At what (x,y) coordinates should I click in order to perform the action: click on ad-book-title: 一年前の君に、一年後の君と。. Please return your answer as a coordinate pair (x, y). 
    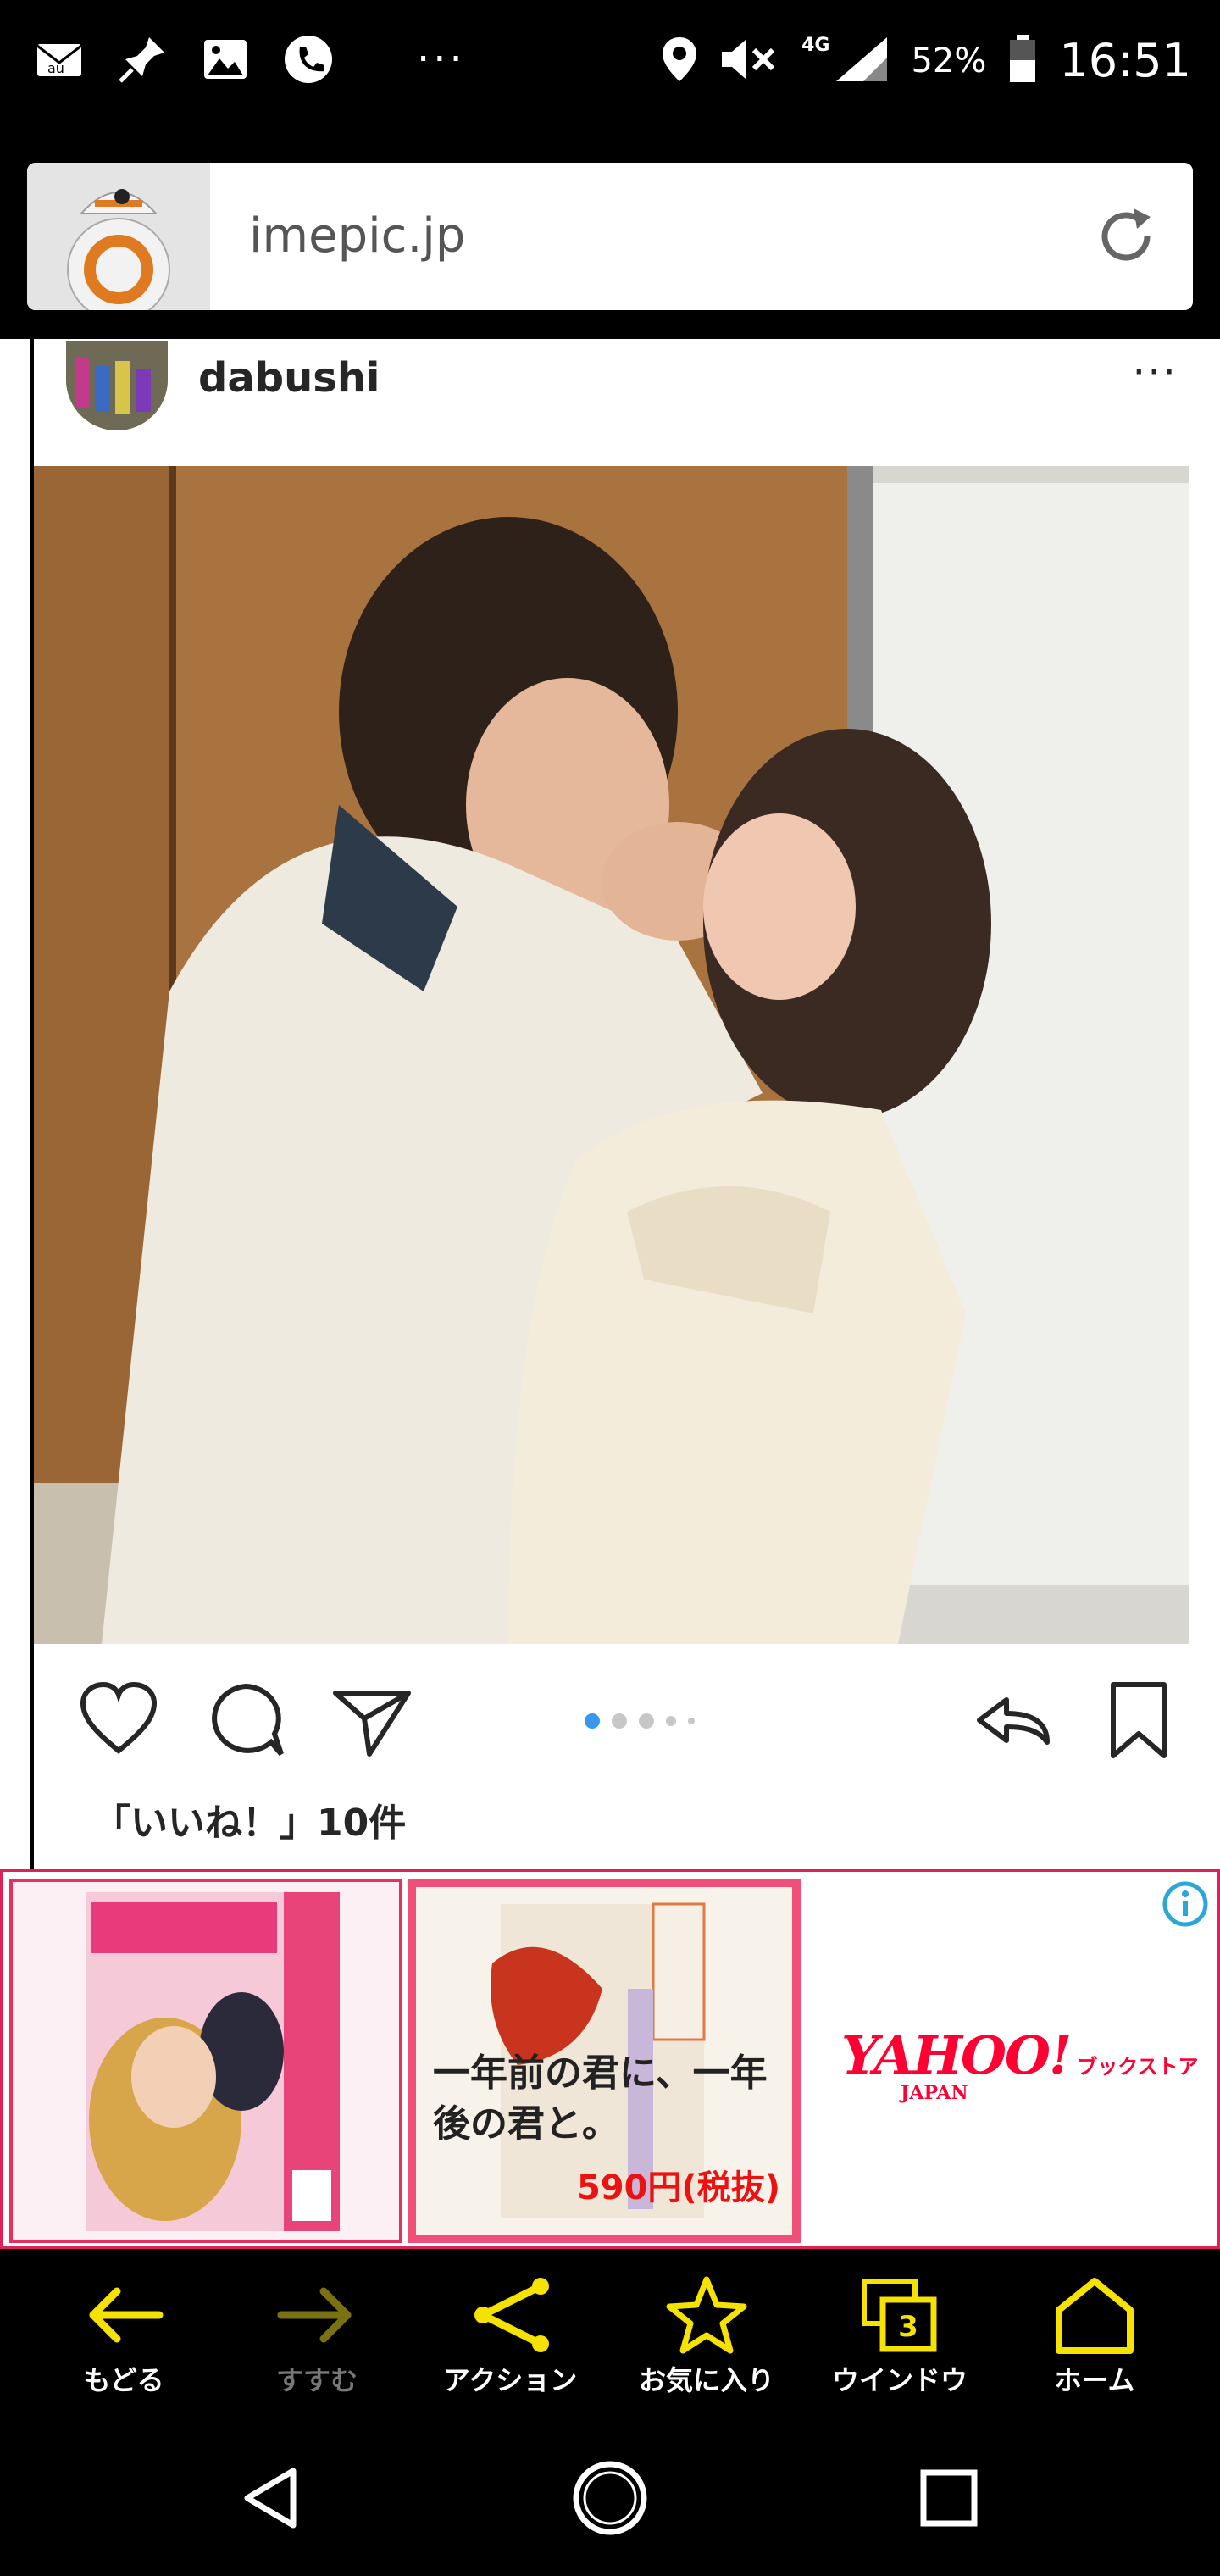
    Looking at the image, I should click on (611, 2099).